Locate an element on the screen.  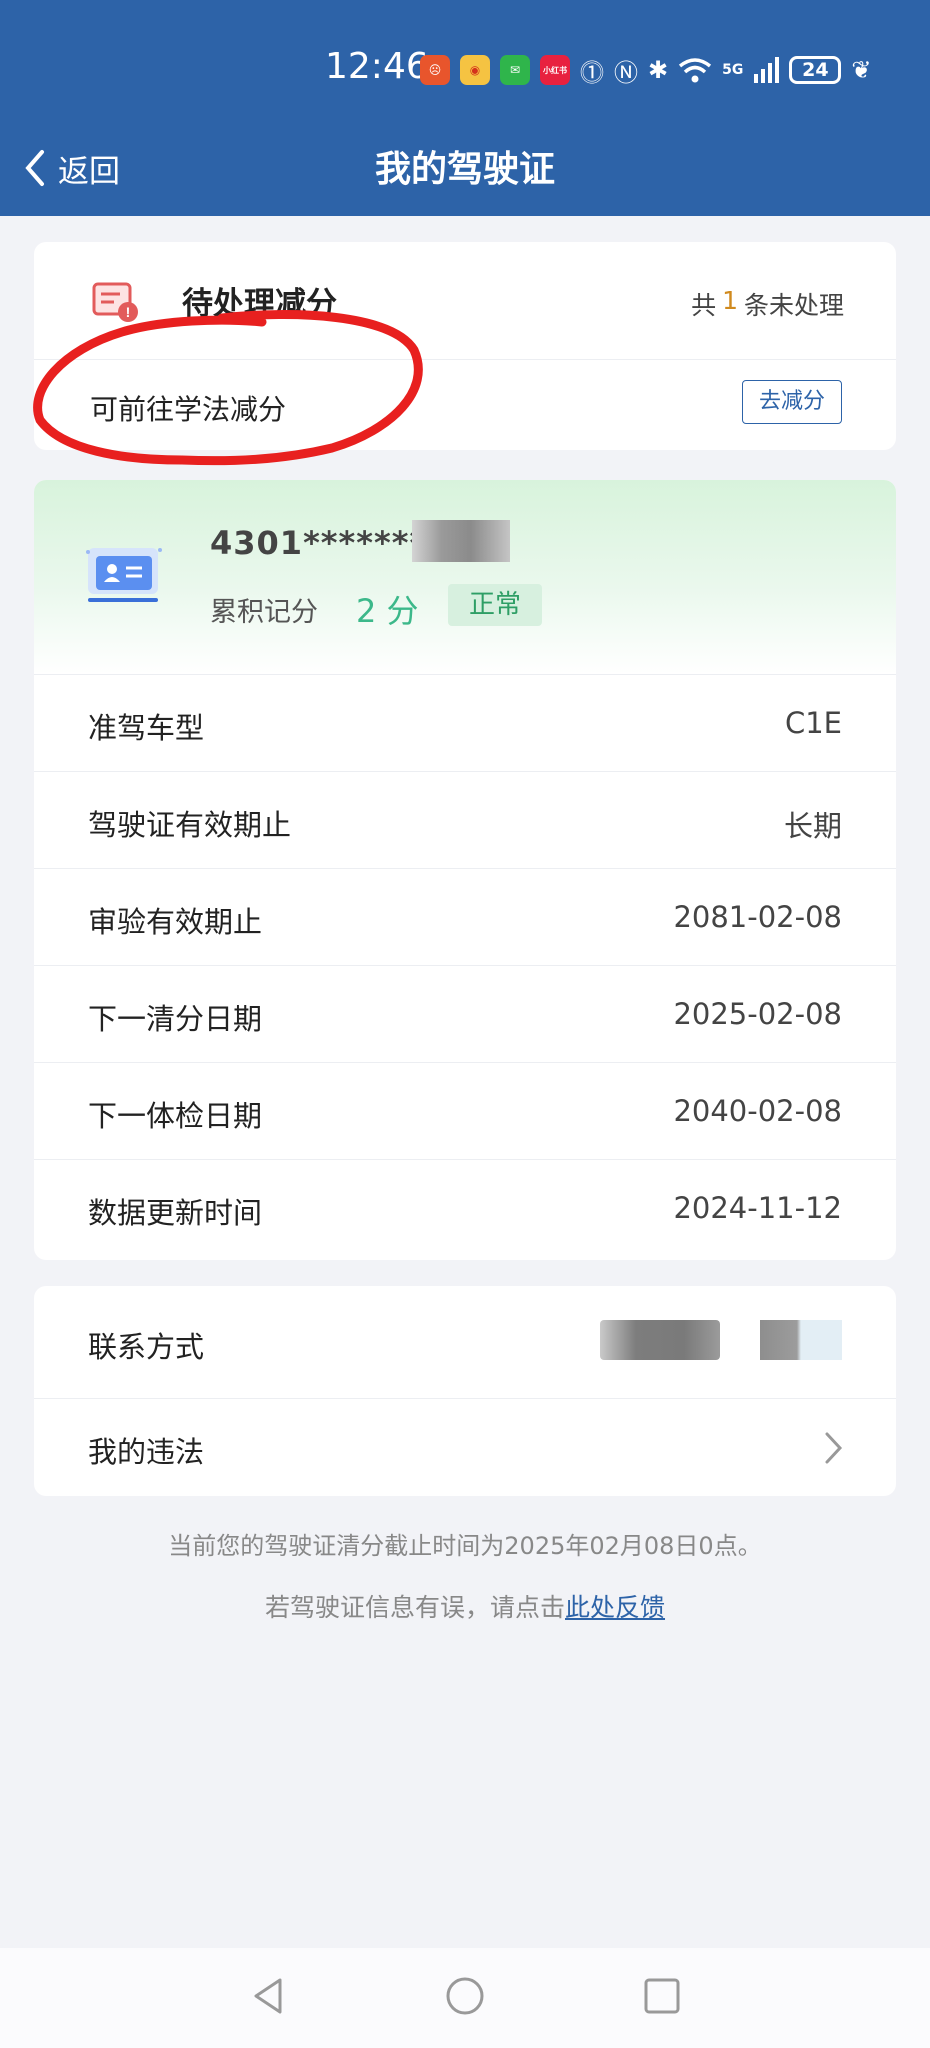
license-row-data-updated: 数据更新时间 2024-11-12 is located at coordinates (465, 1207).